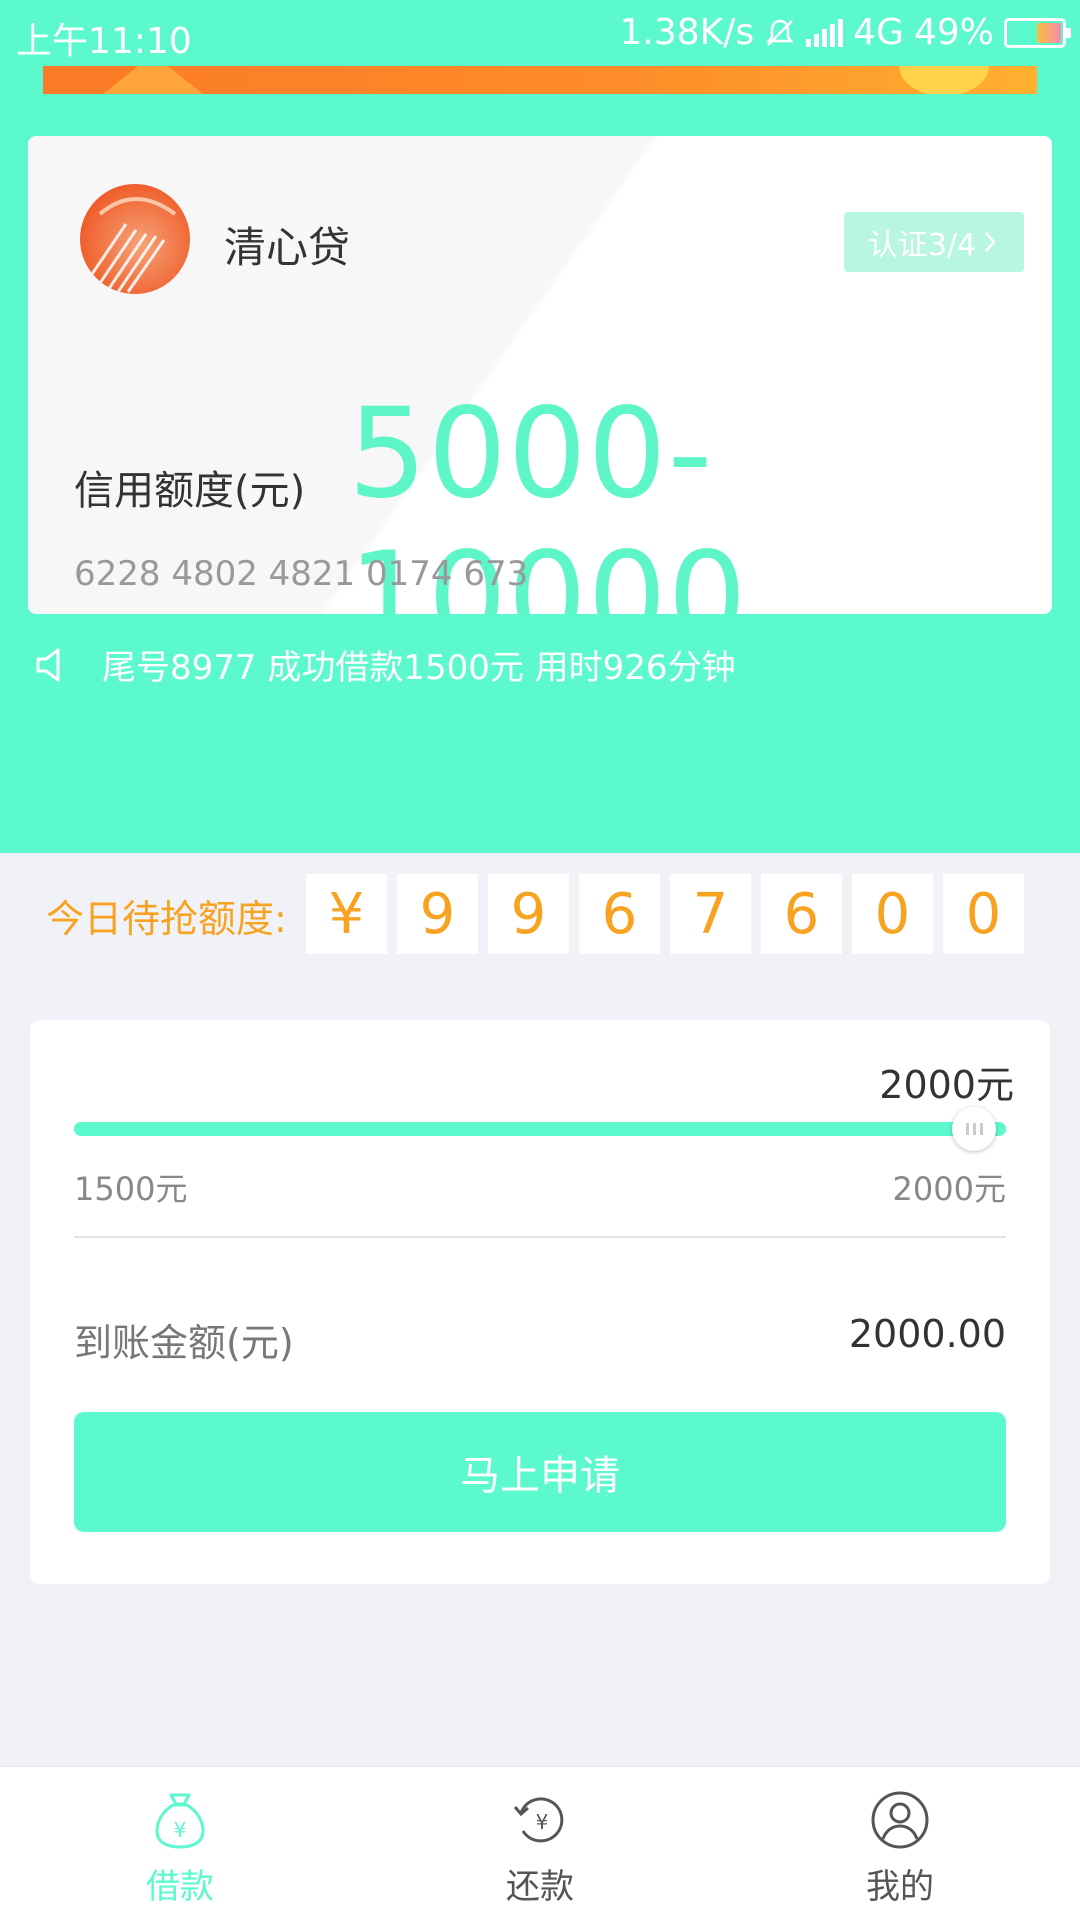  Describe the element at coordinates (1037, 32) in the screenshot. I see `battery-icon` at that location.